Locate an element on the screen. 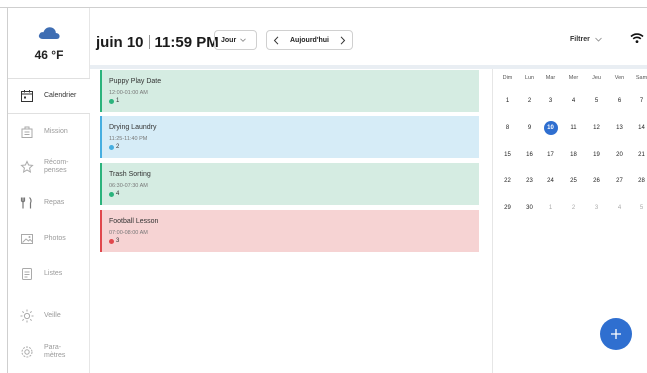 This screenshot has width=647, height=373. sidebar-item: Calendrier is located at coordinates (49, 96).